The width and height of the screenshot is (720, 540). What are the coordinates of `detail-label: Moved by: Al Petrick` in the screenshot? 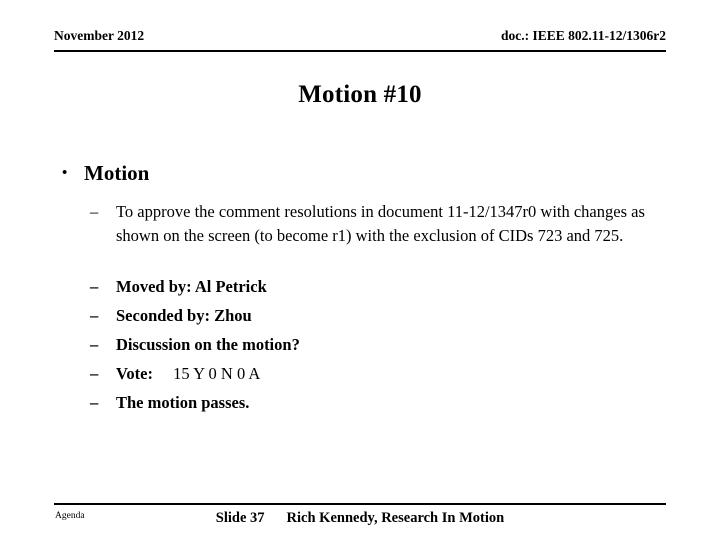 It's located at (191, 286).